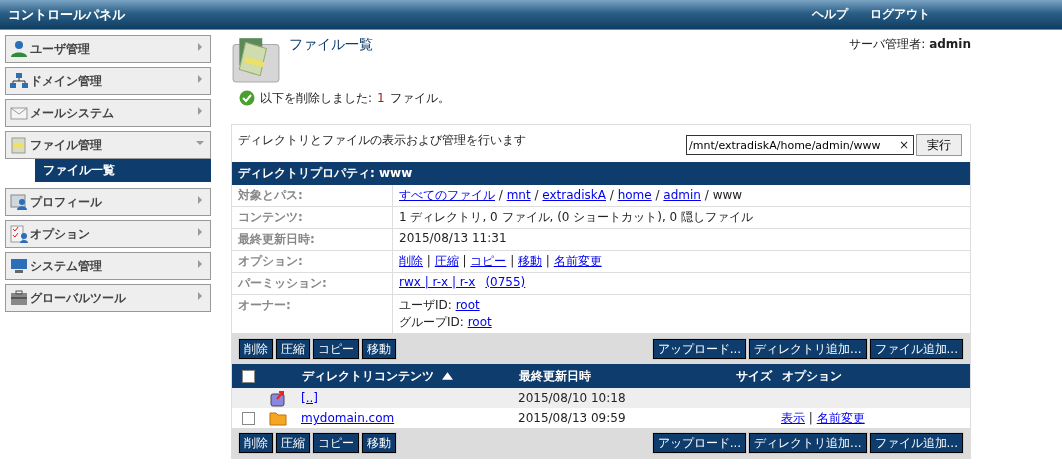 This screenshot has width=1062, height=472. I want to click on sidebar-item: ファイル管理, so click(108, 145).